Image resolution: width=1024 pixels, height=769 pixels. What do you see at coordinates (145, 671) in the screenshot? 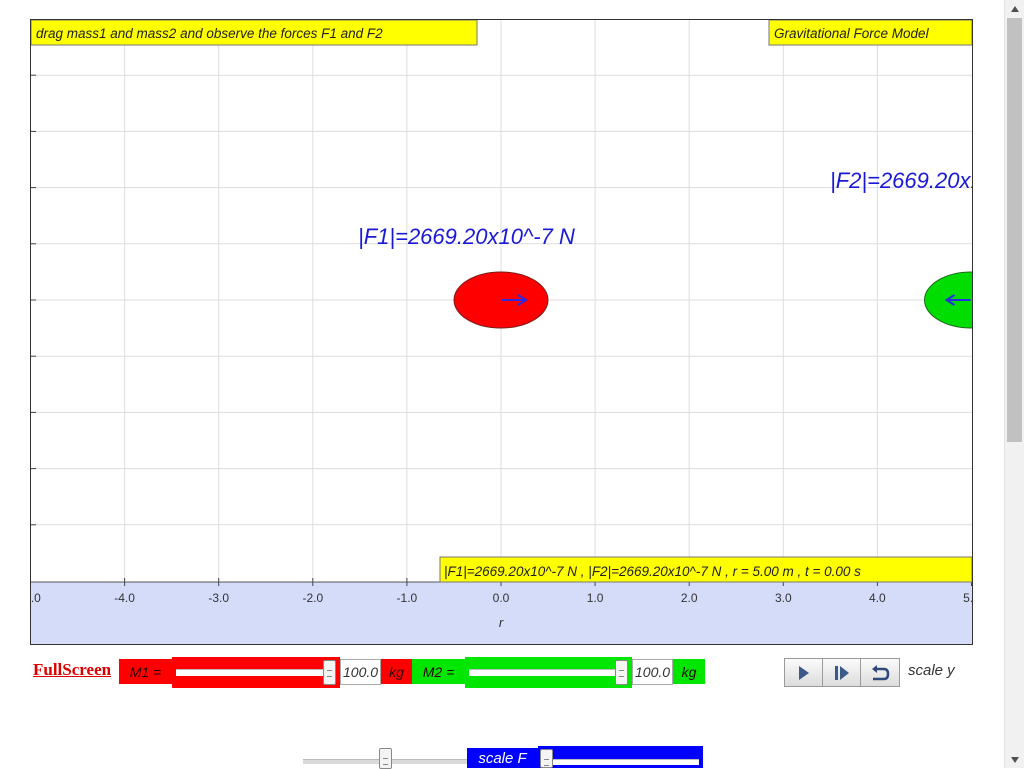
I see `m1-label: M1 =` at bounding box center [145, 671].